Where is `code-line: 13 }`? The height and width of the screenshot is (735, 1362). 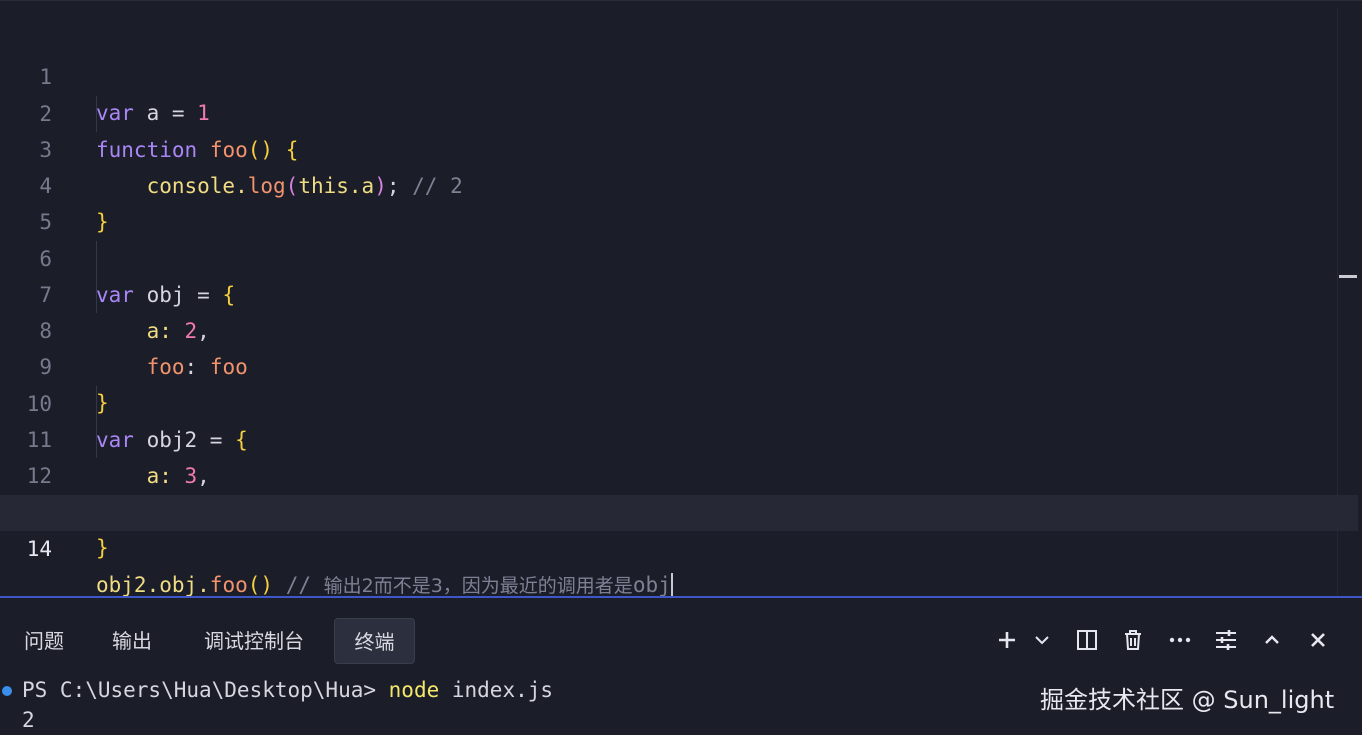
code-line: 13 } is located at coordinates (679, 509).